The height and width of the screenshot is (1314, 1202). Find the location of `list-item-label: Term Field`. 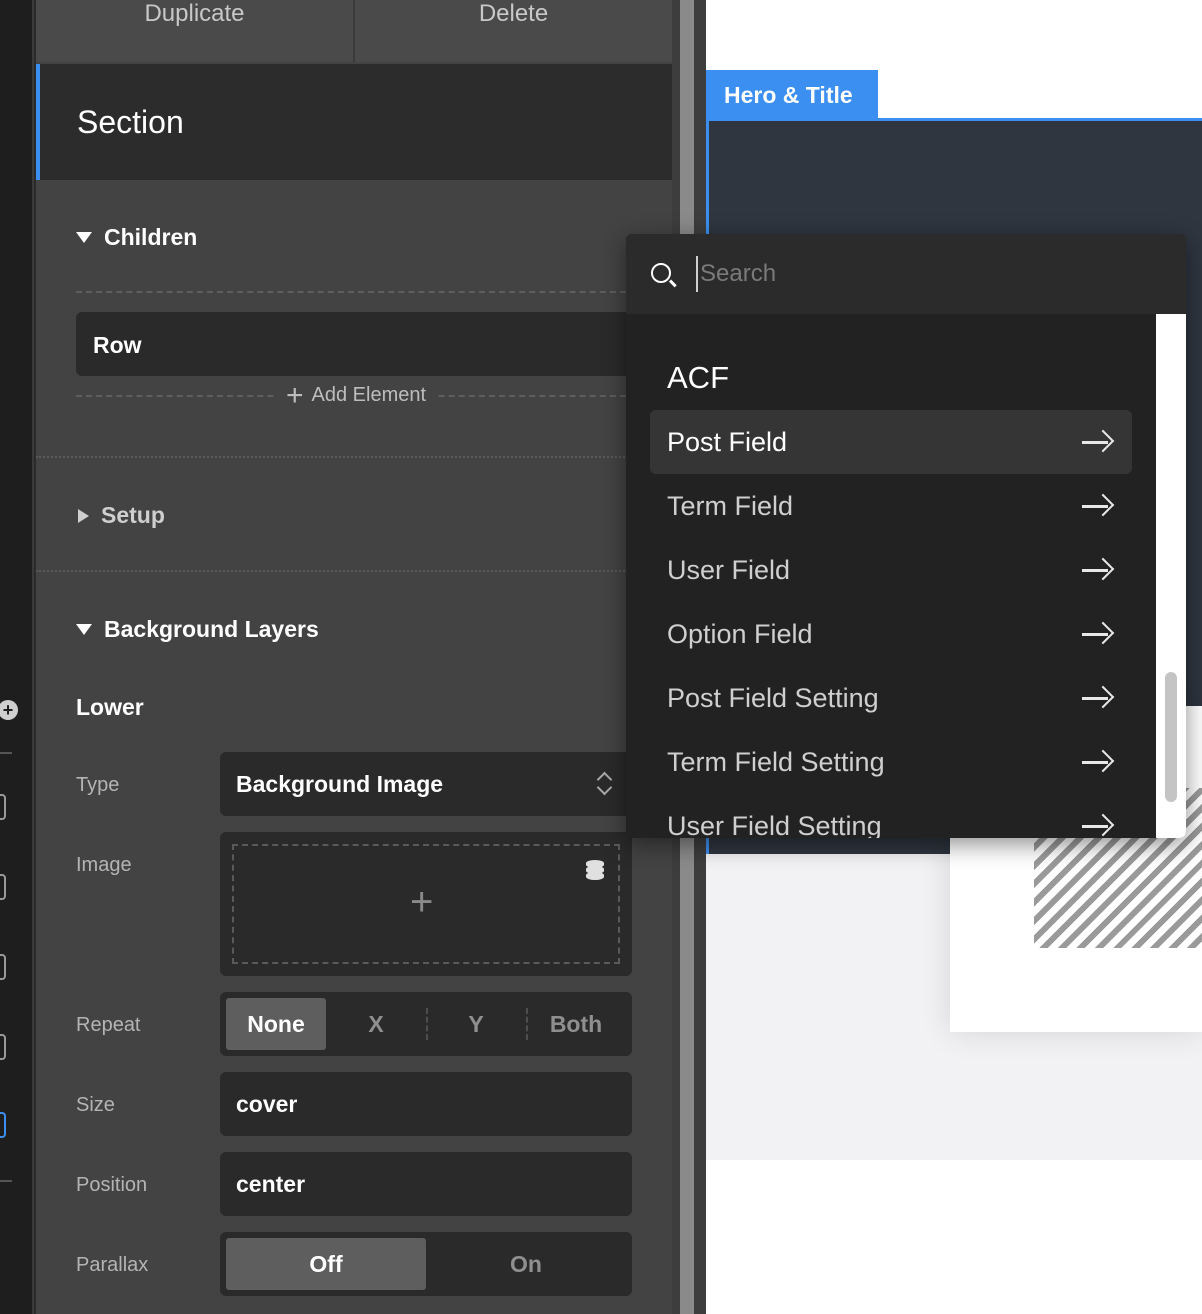

list-item-label: Term Field is located at coordinates (730, 506).